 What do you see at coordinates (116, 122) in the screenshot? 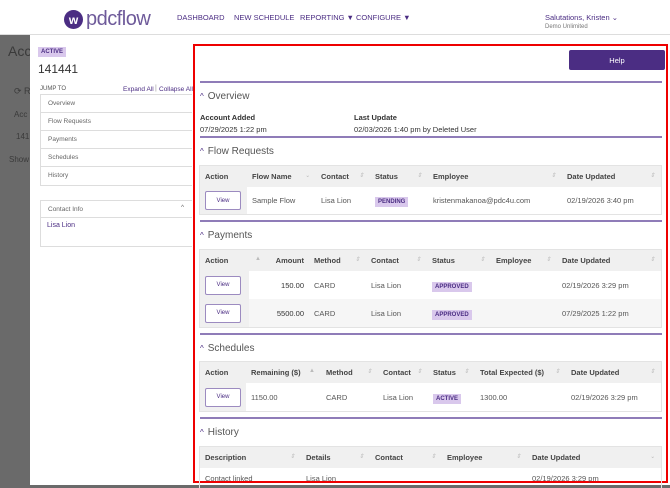
I see `jump-flow-requests: Flow Requests` at bounding box center [116, 122].